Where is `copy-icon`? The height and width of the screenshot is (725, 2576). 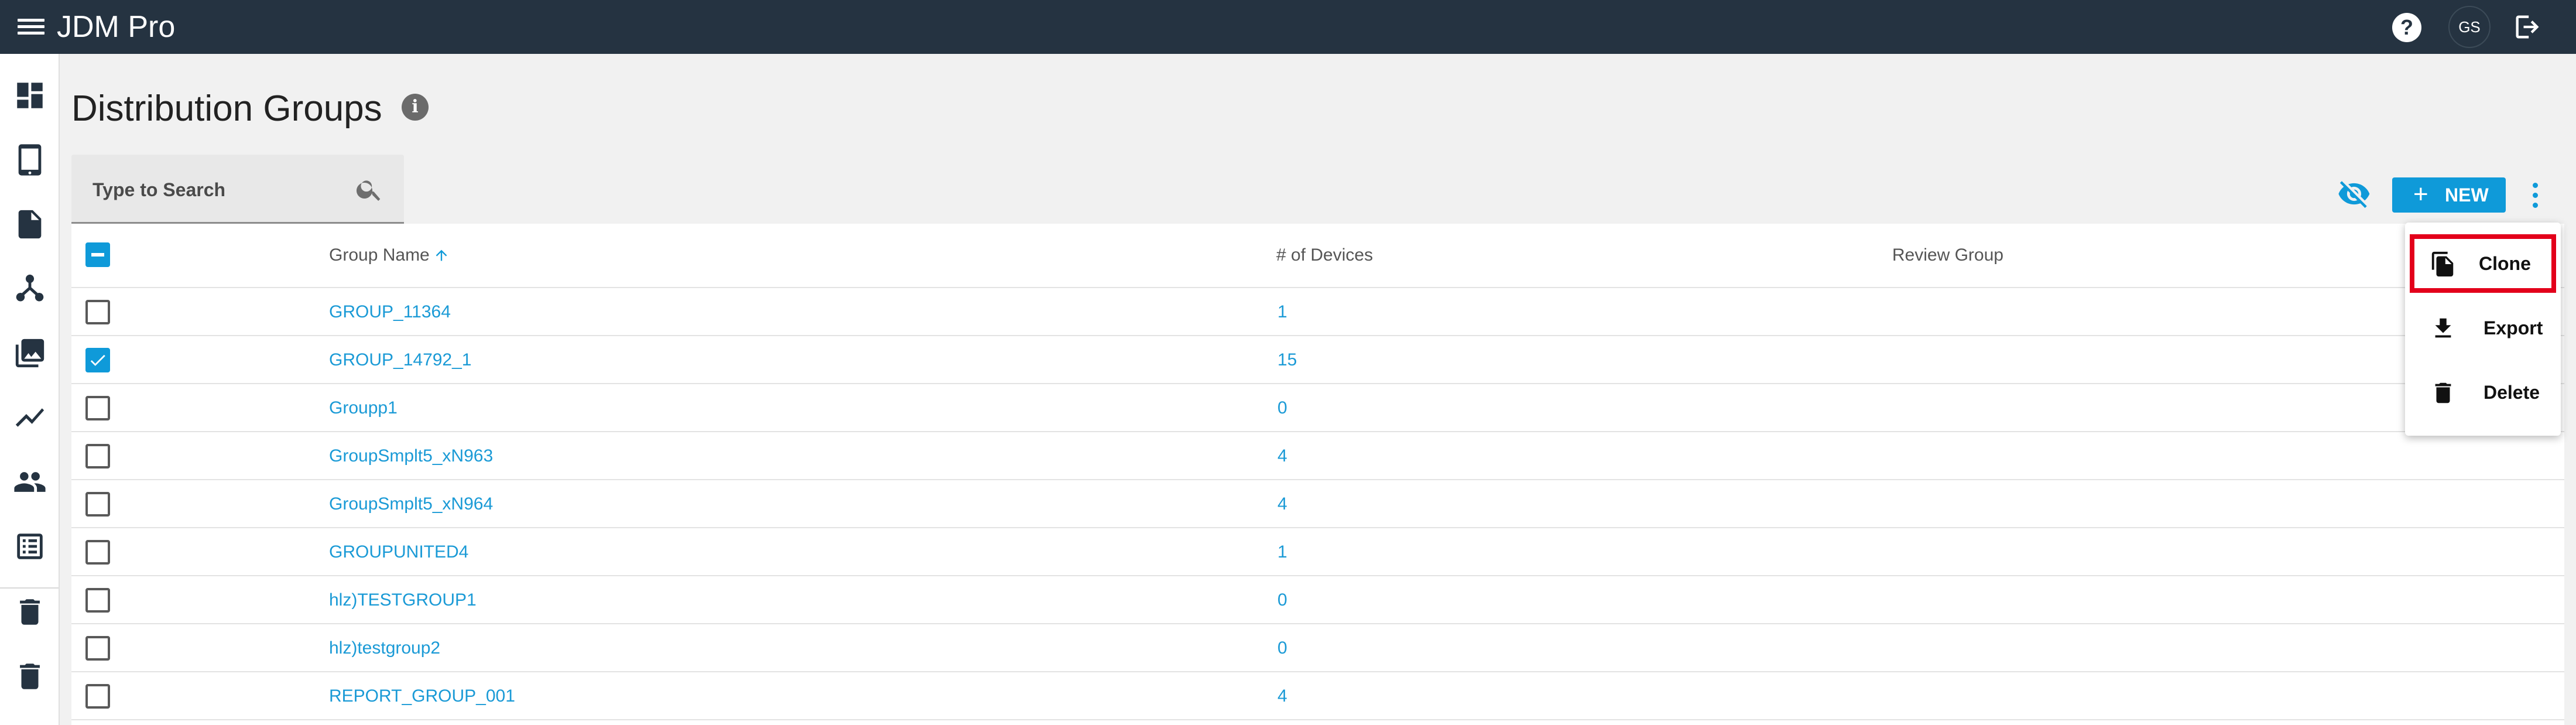
copy-icon is located at coordinates (2442, 264).